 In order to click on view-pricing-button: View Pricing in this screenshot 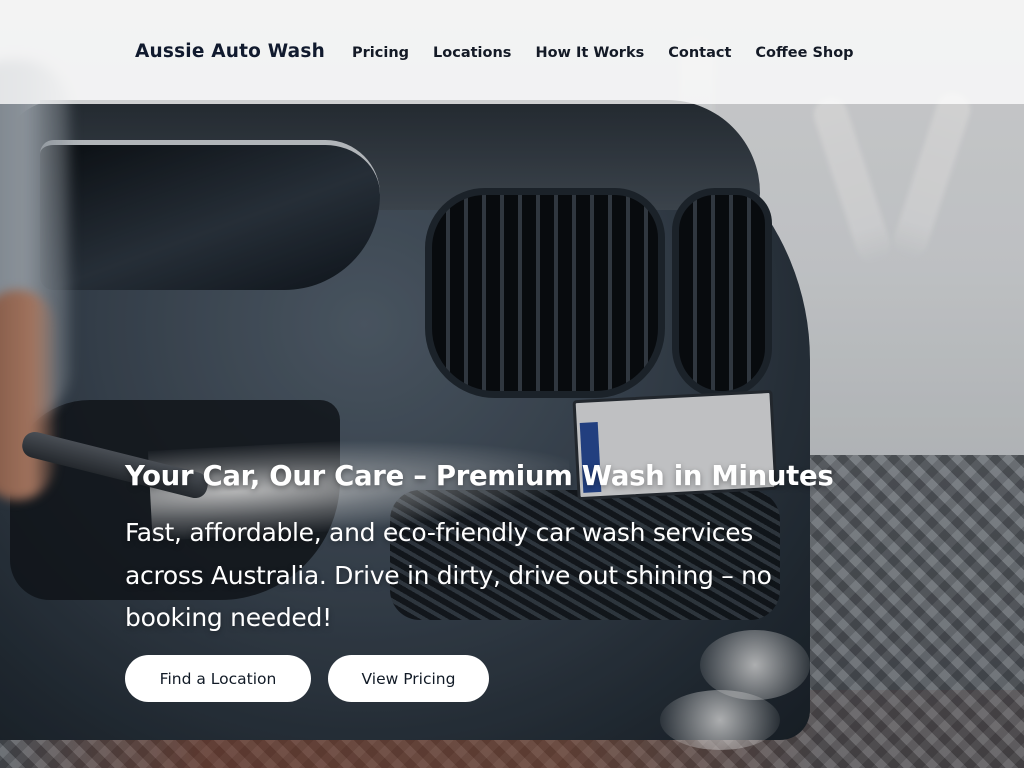, I will do `click(408, 678)`.